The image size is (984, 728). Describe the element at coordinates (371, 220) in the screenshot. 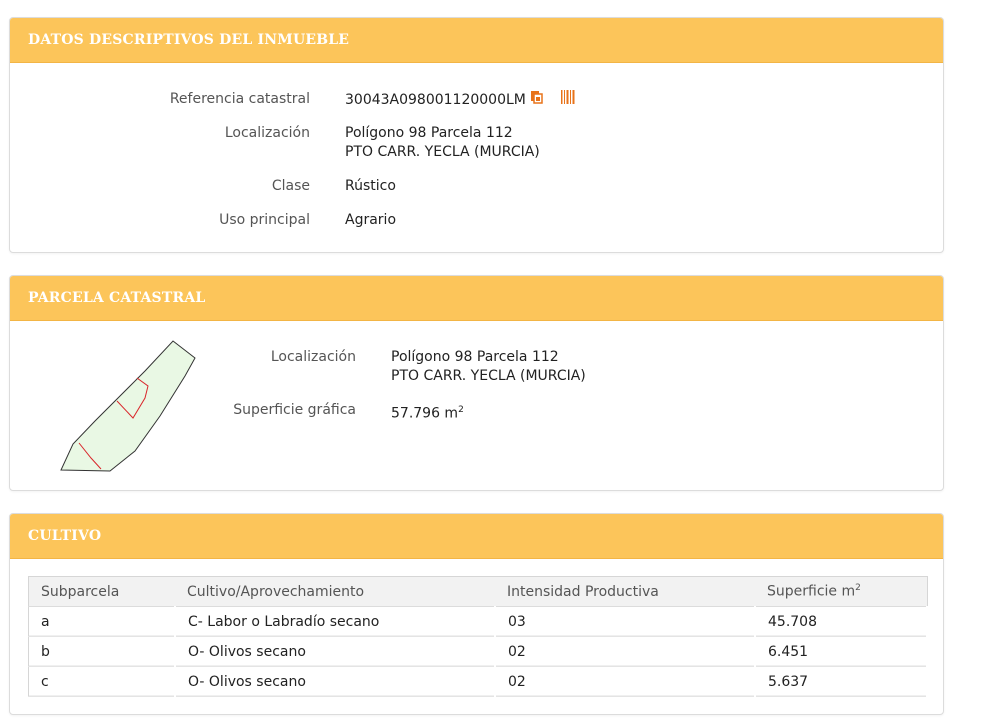

I see `uso-principal-value: Agrario` at that location.